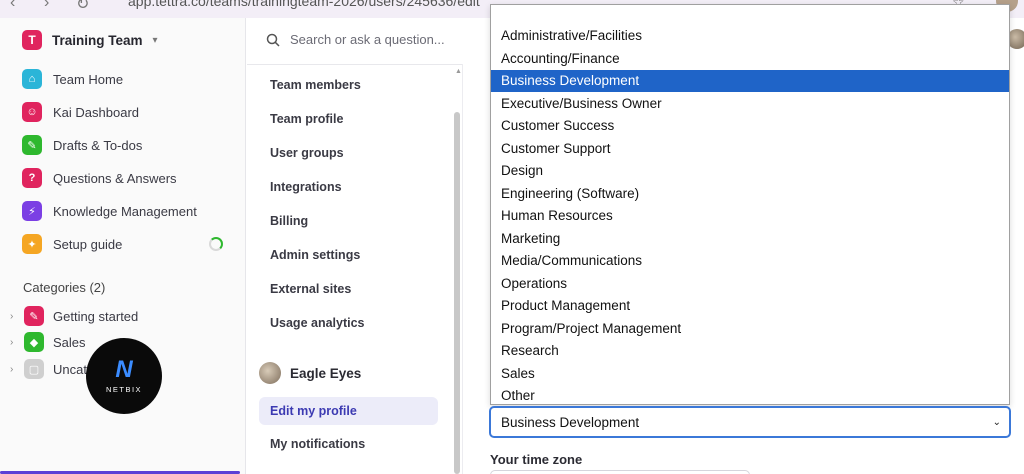 This screenshot has width=1024, height=474. Describe the element at coordinates (46, 6) in the screenshot. I see `forward-icon: ›` at that location.